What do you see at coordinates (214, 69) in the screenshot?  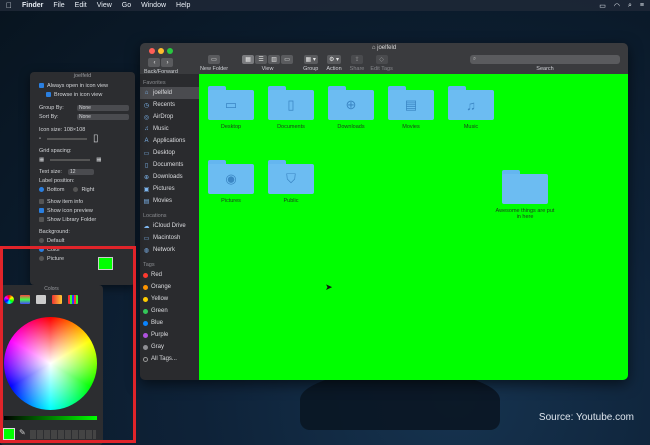 I see `new-folder-label: New Folder` at bounding box center [214, 69].